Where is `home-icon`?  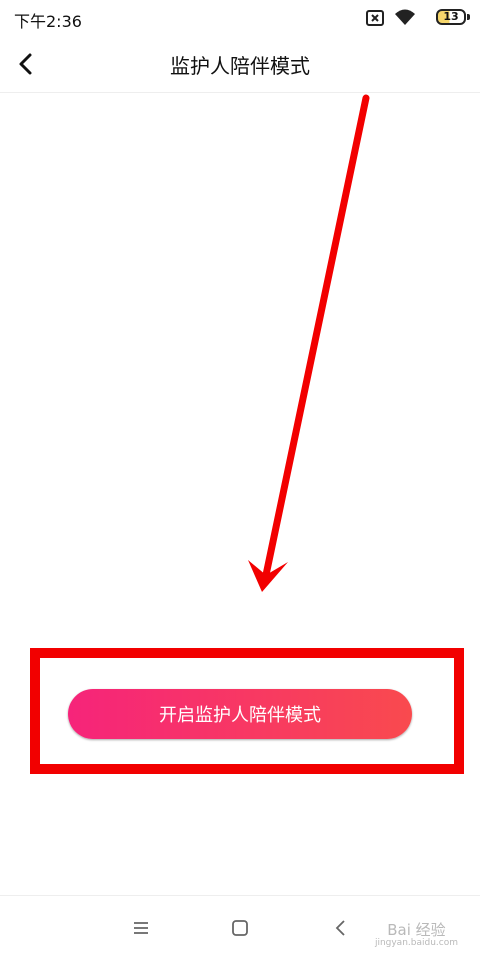 home-icon is located at coordinates (240, 928).